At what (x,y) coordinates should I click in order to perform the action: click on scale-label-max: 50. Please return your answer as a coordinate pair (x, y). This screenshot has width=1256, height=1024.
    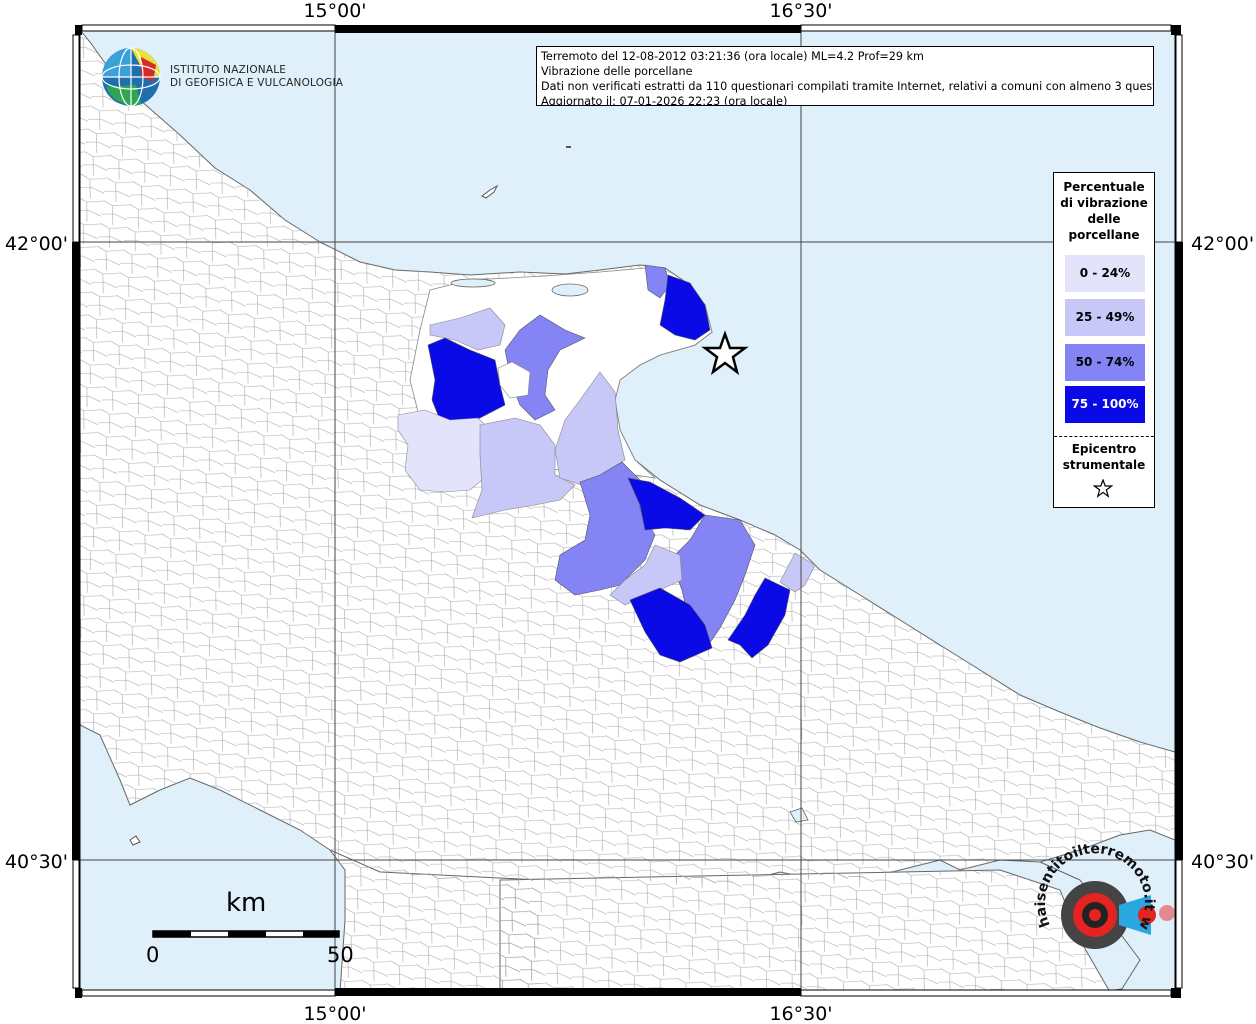
    Looking at the image, I should click on (340, 955).